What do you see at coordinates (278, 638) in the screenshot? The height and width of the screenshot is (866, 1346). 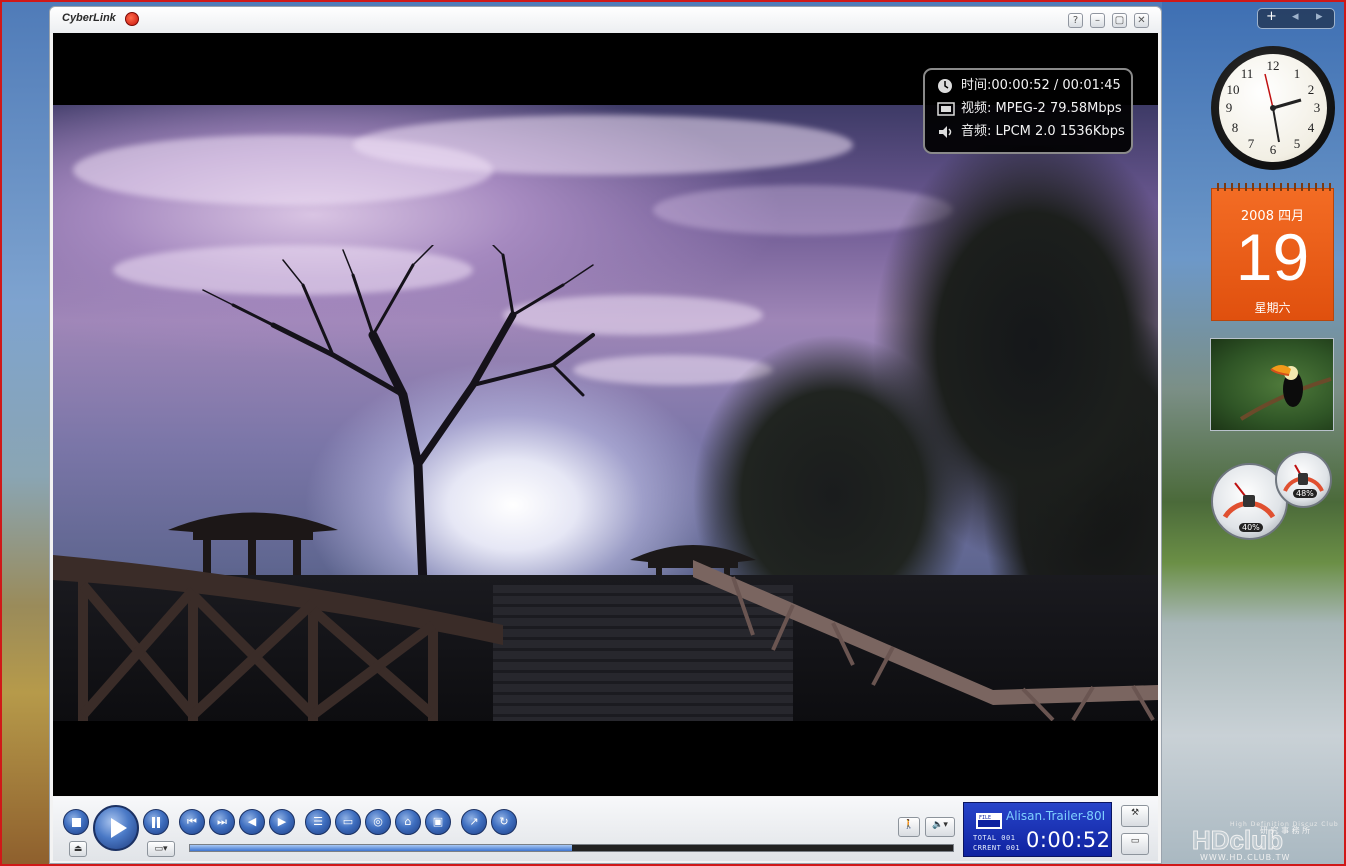 I see `bridge-railing-left` at bounding box center [278, 638].